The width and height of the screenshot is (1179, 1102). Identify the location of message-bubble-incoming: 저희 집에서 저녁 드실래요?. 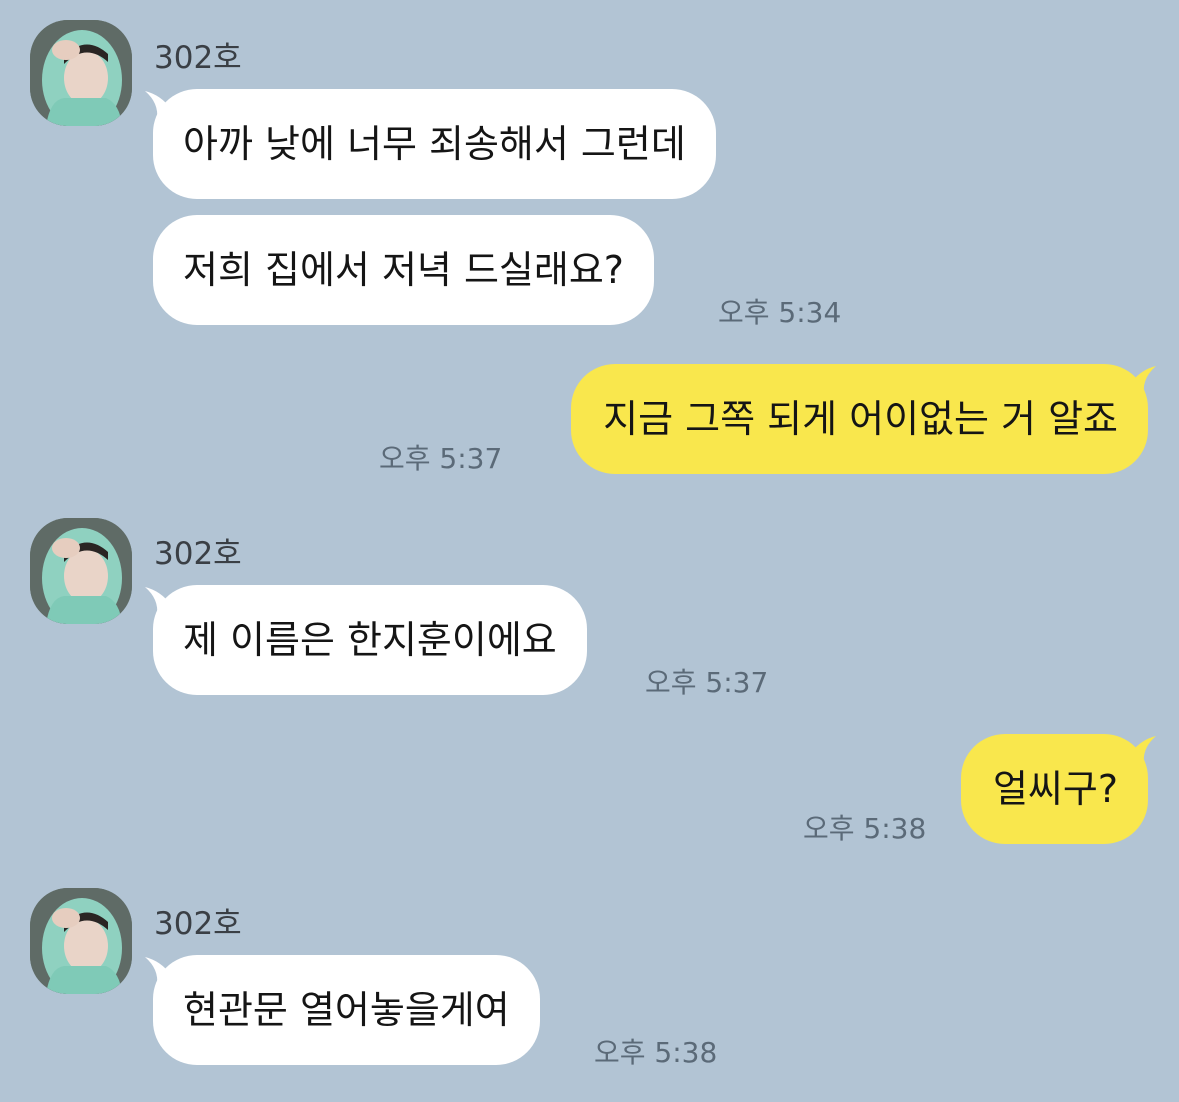
(403, 270).